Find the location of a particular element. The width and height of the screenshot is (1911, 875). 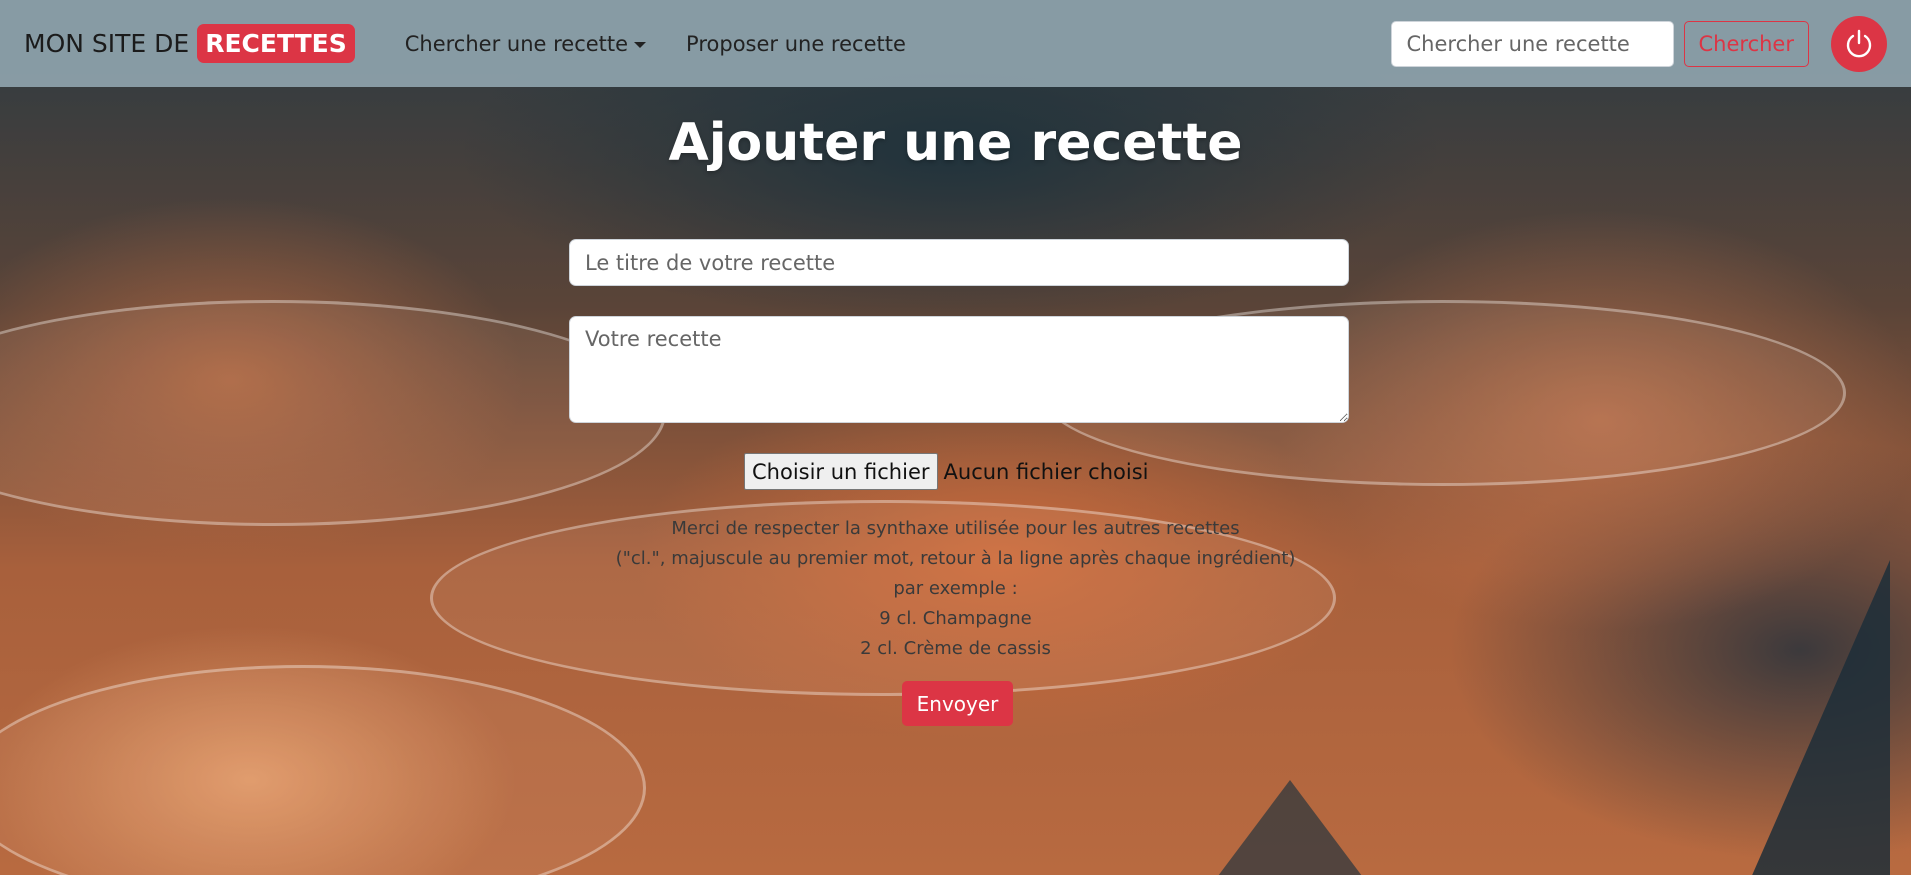

page-title: Ajouter une recette is located at coordinates (955, 143).